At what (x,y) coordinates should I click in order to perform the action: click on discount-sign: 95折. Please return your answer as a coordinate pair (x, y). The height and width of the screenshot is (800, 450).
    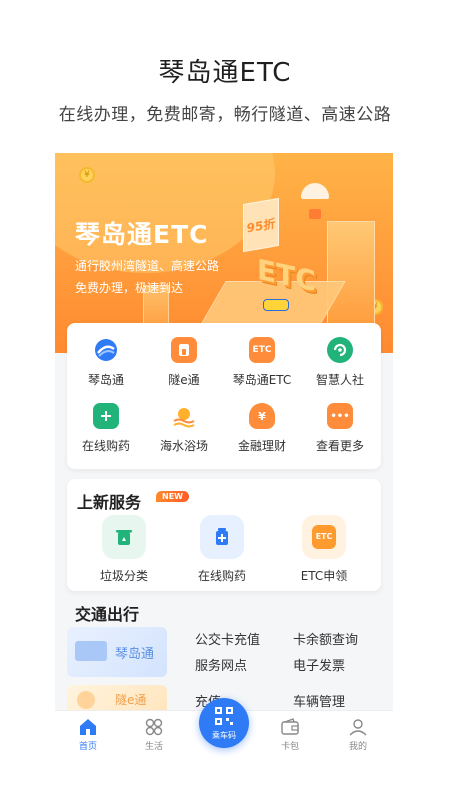
    Looking at the image, I should click on (261, 225).